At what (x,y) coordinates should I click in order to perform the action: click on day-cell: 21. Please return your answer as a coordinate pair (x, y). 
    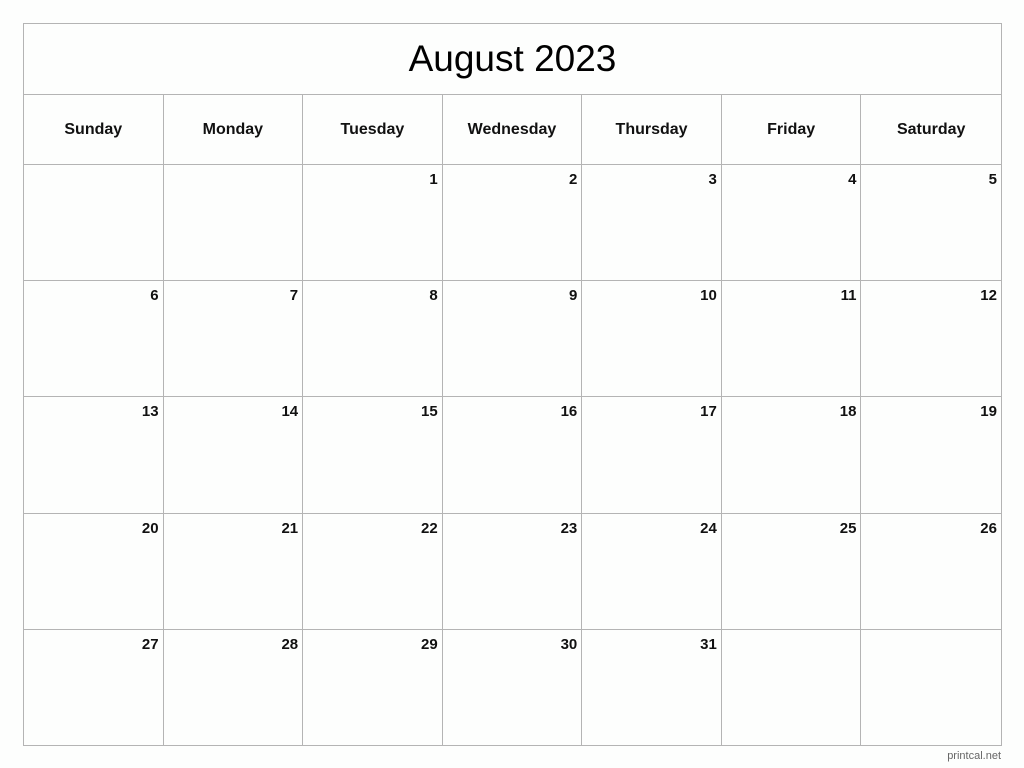
    Looking at the image, I should click on (233, 571).